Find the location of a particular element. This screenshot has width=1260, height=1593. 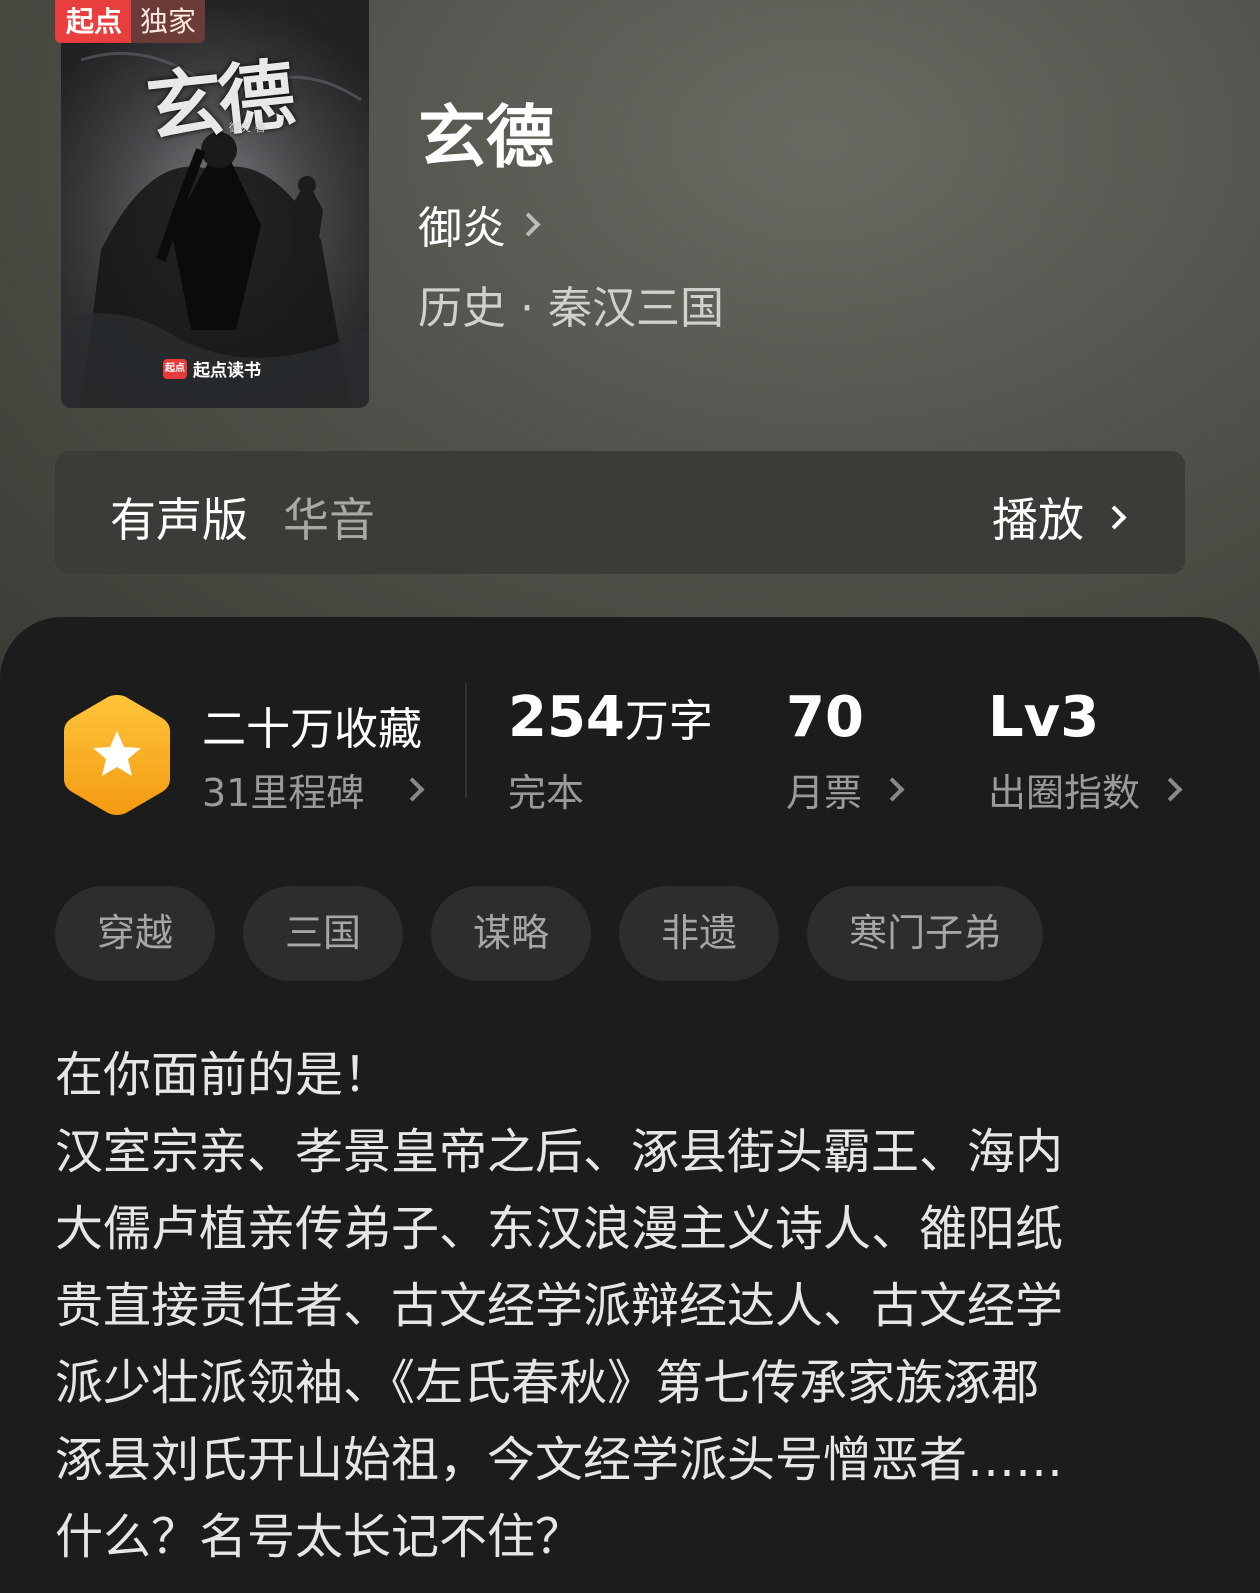

cover-publisher-logo: 起点 起点读书 is located at coordinates (212, 368).